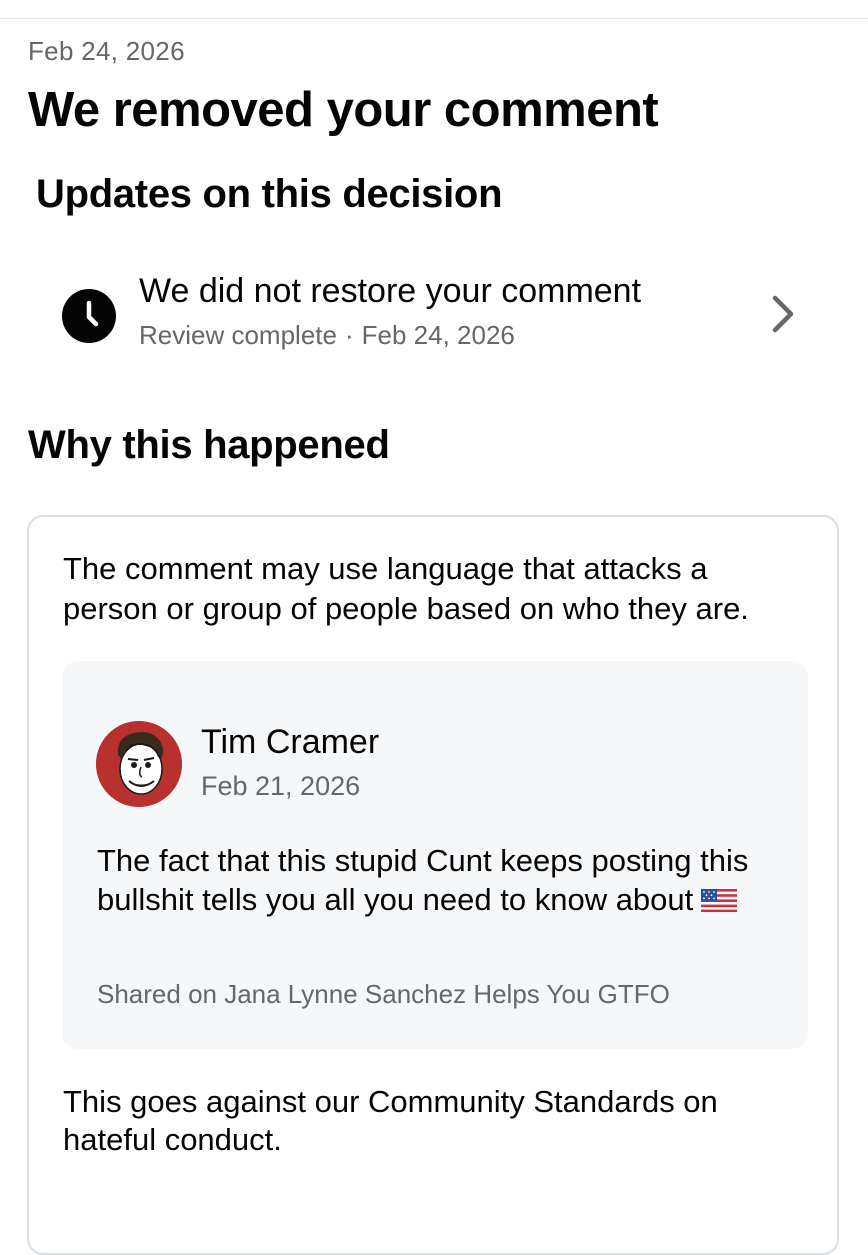 This screenshot has height=1255, width=868. What do you see at coordinates (209, 445) in the screenshot?
I see `why-section-title: Why this happened` at bounding box center [209, 445].